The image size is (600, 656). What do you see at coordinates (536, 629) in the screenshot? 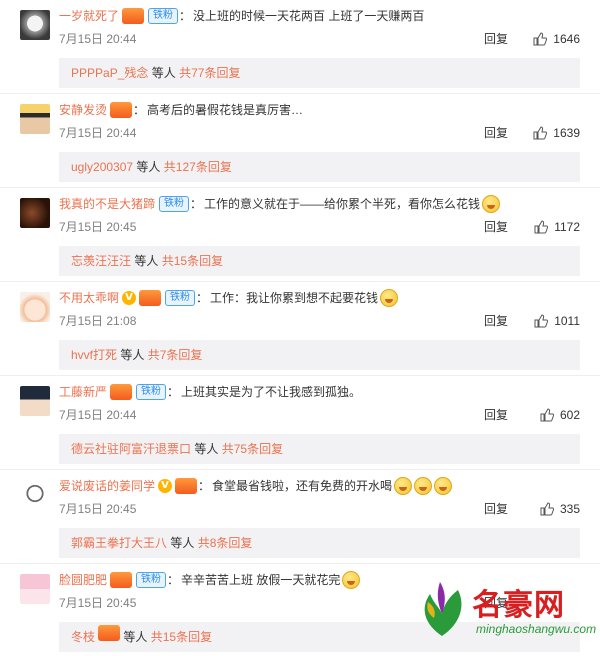
I see `watermark-url: minghaoshangwu.com` at bounding box center [536, 629].